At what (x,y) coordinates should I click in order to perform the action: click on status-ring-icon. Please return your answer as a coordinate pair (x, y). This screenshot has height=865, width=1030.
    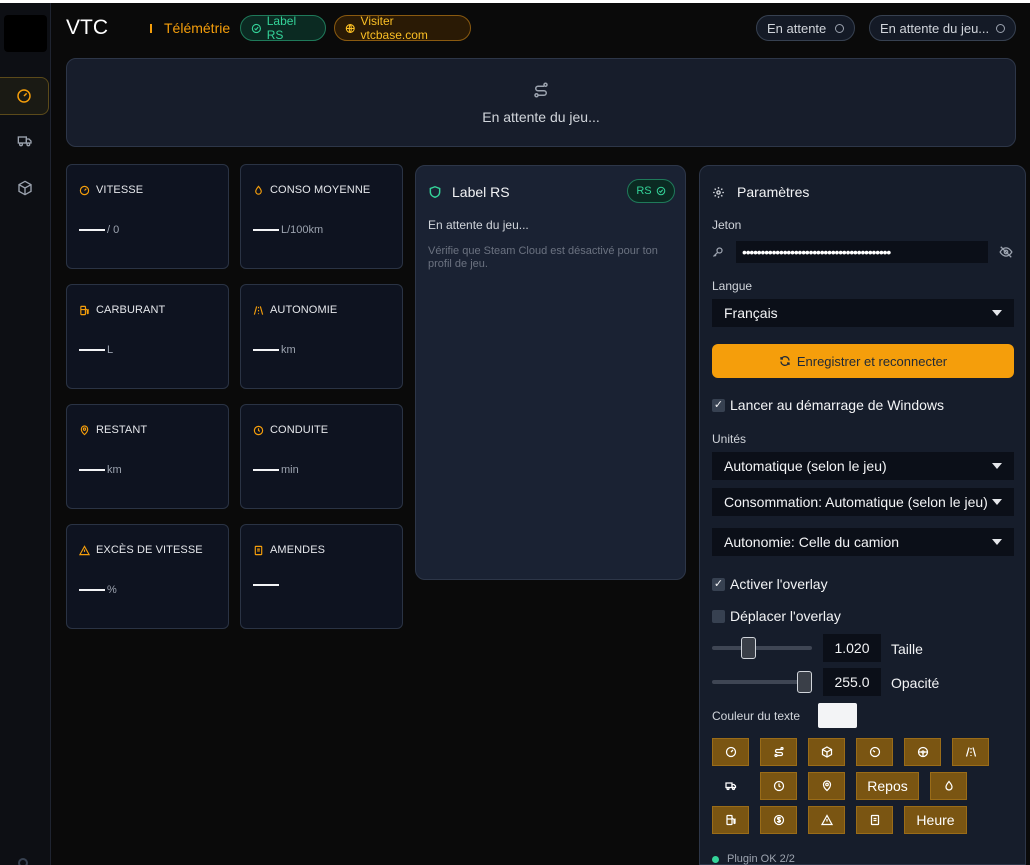
    Looking at the image, I should click on (1000, 28).